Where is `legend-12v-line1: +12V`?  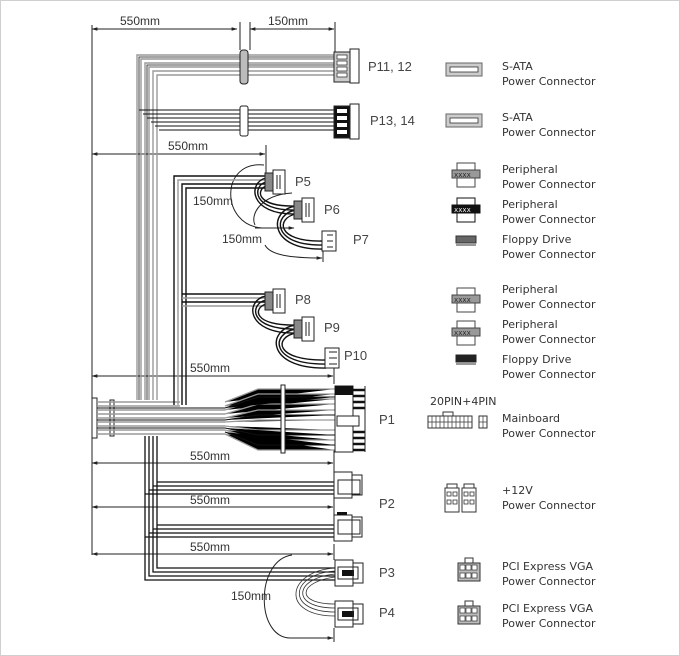 legend-12v-line1: +12V is located at coordinates (517, 490).